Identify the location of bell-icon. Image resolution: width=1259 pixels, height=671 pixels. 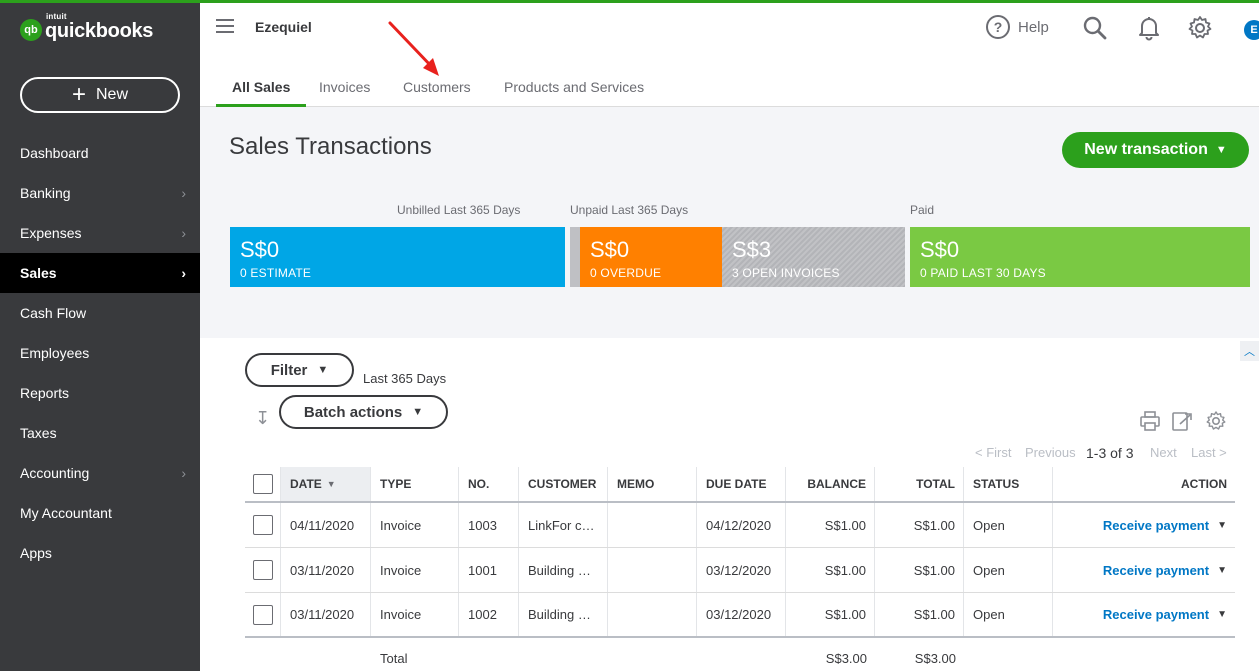
(1149, 28).